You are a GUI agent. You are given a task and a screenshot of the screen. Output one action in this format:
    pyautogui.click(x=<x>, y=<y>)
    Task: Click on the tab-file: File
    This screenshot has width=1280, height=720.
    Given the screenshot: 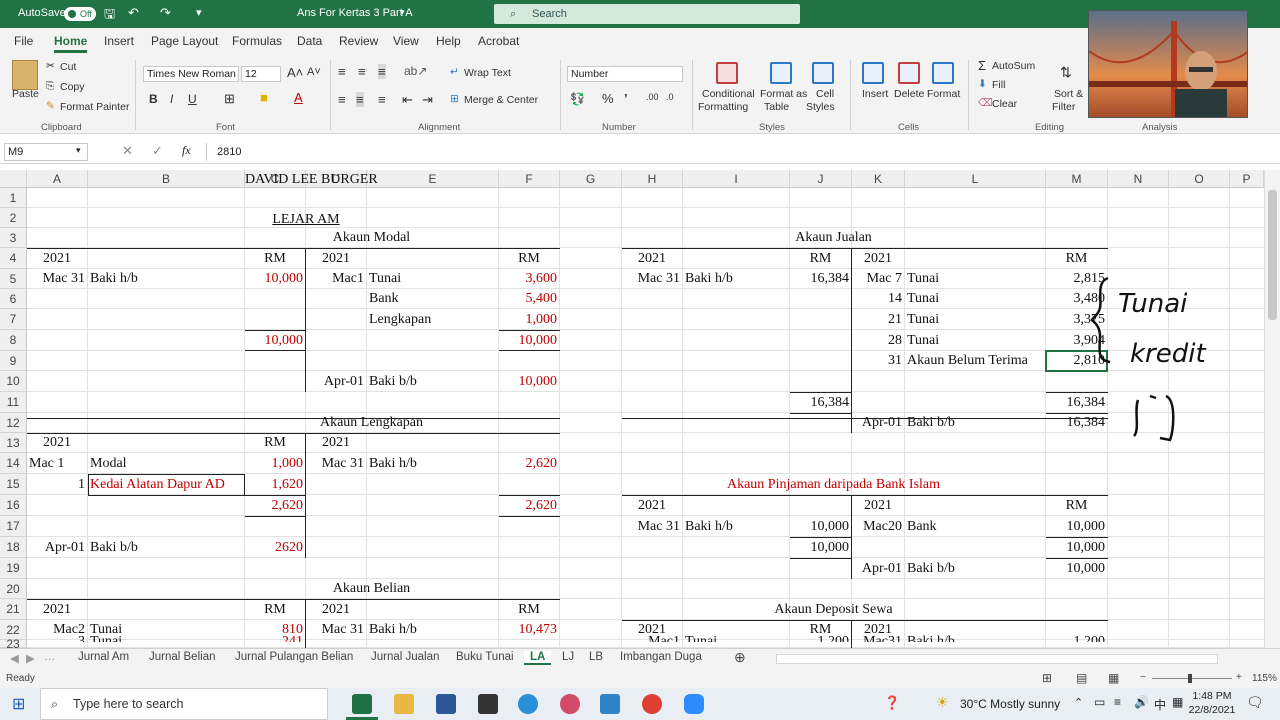 What is the action you would take?
    pyautogui.click(x=23, y=41)
    